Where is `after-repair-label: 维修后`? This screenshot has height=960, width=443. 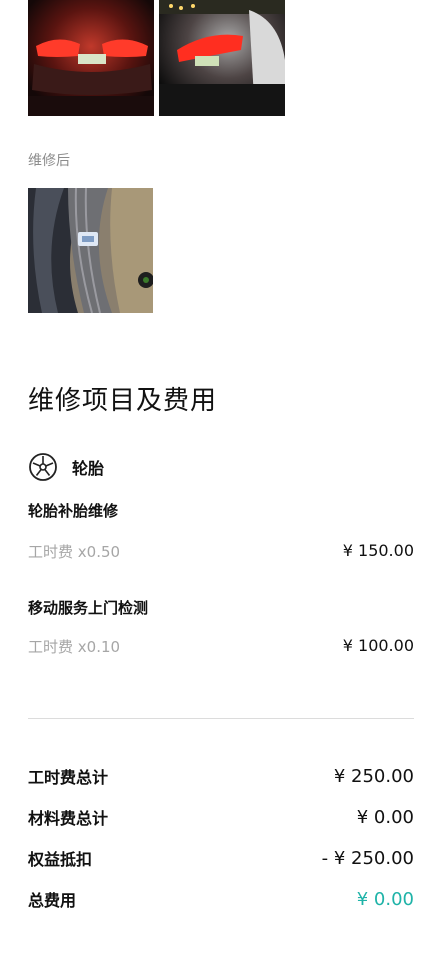 after-repair-label: 维修后 is located at coordinates (49, 161).